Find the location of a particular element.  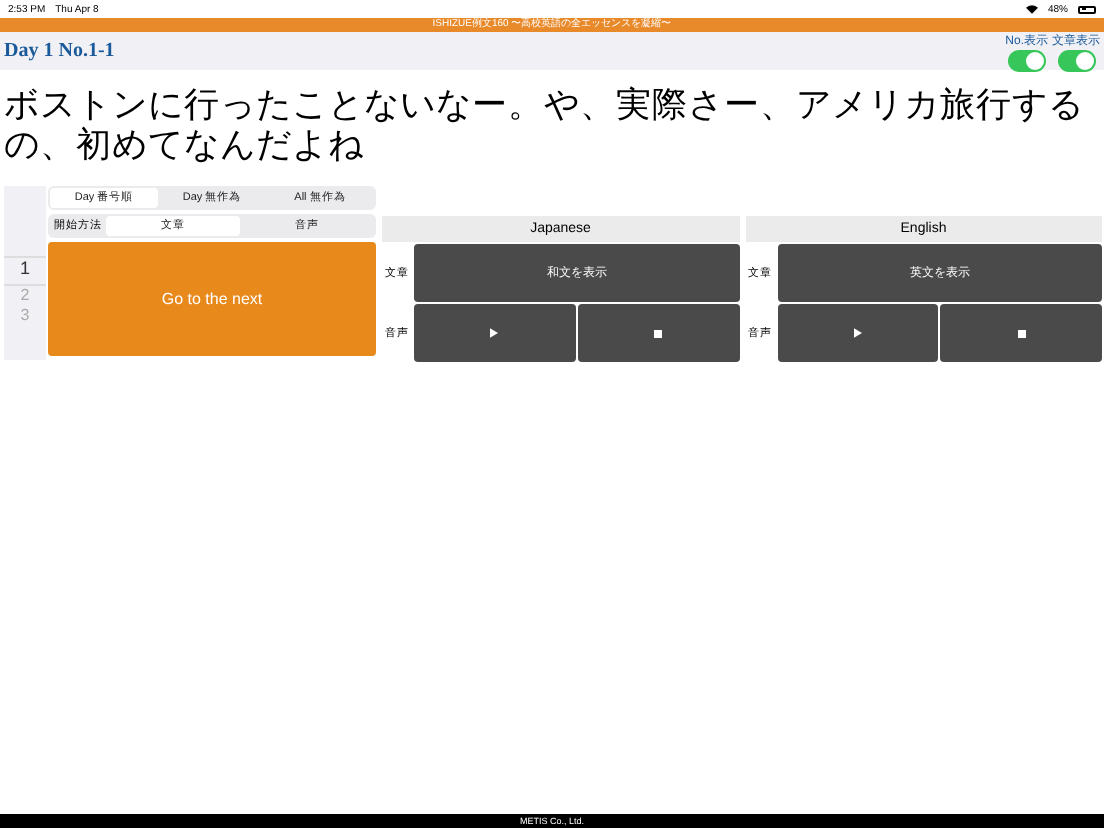

battery-icon is located at coordinates (1087, 9).